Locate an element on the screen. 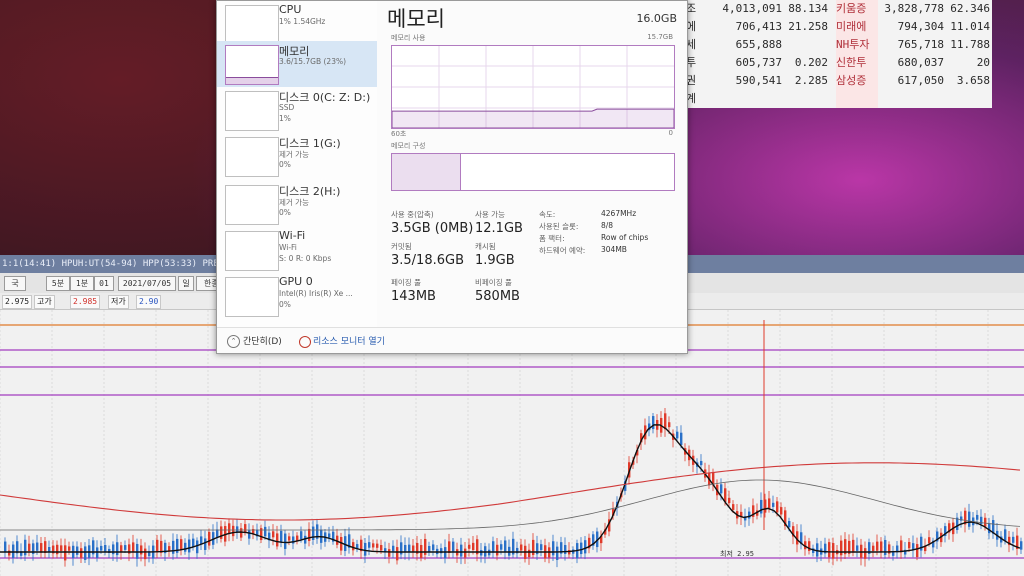 Image resolution: width=1024 pixels, height=576 pixels. stat-value: 3.5GB (0MB) is located at coordinates (432, 228).